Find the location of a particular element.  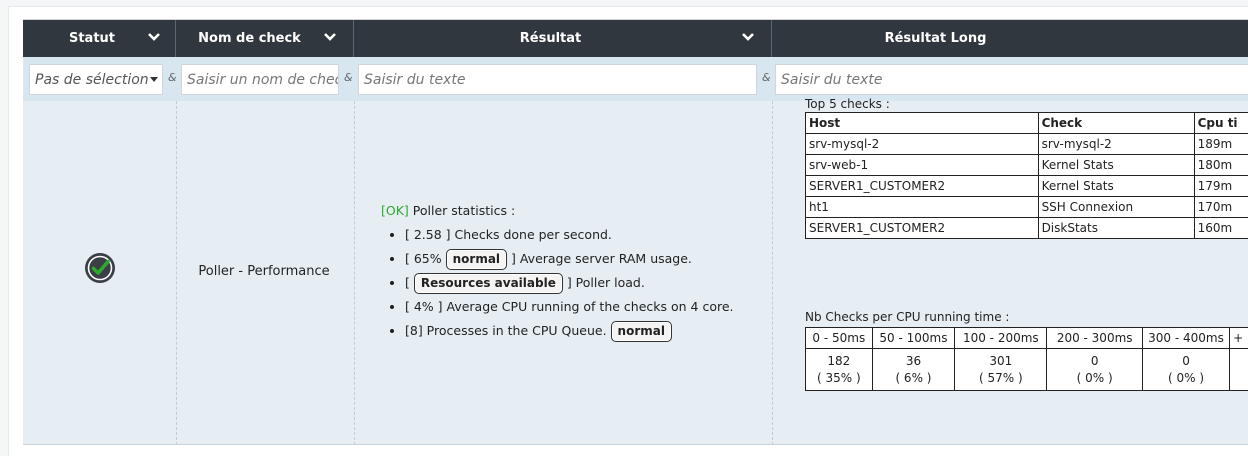

column-divider is located at coordinates (354, 273).